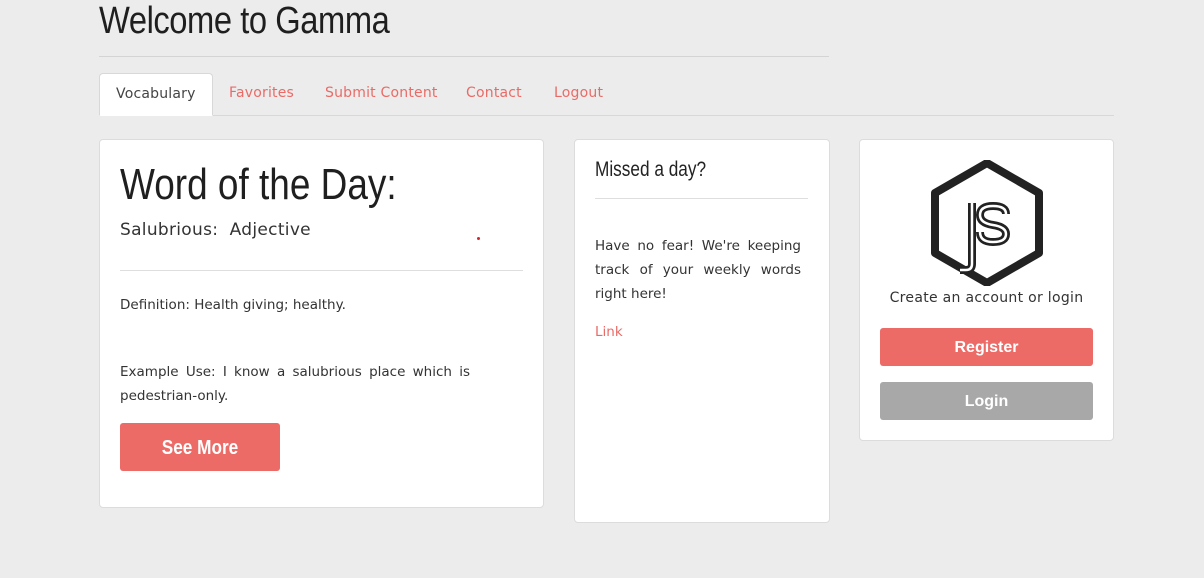  What do you see at coordinates (321, 270) in the screenshot?
I see `word-card-divider` at bounding box center [321, 270].